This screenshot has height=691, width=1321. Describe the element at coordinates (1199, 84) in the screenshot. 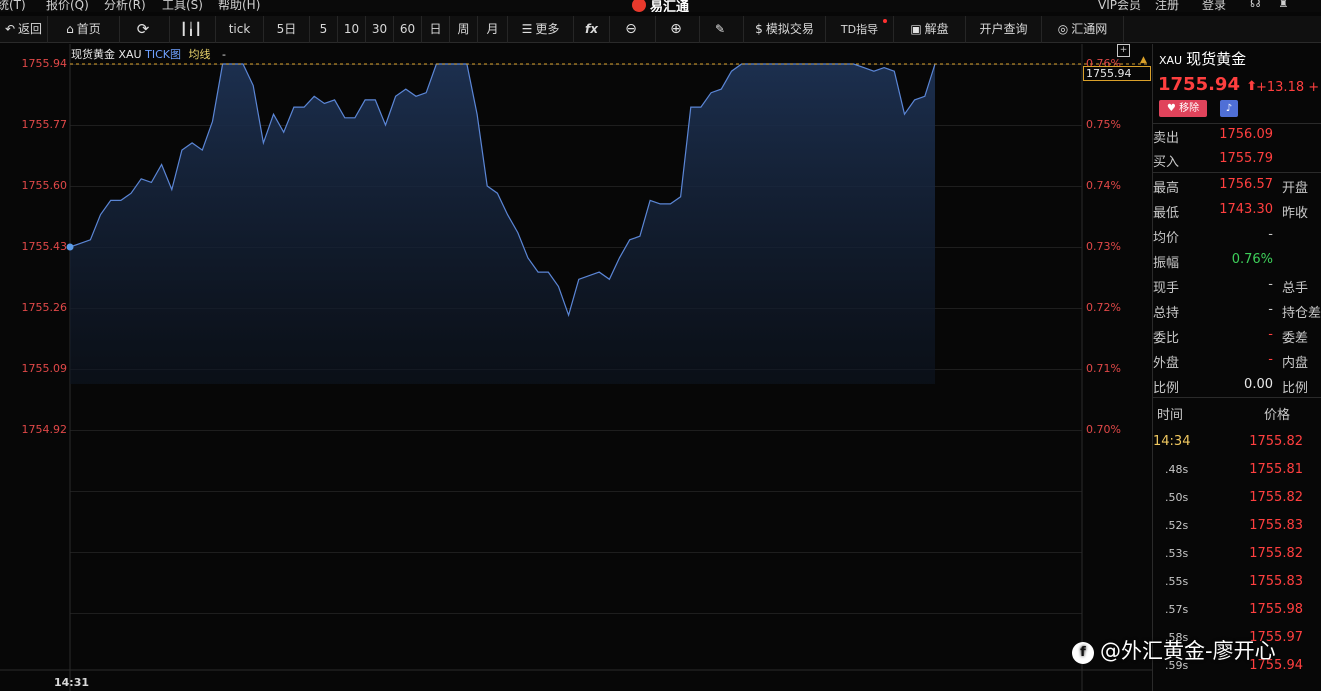

I see `last-price-value: 1755.94` at that location.